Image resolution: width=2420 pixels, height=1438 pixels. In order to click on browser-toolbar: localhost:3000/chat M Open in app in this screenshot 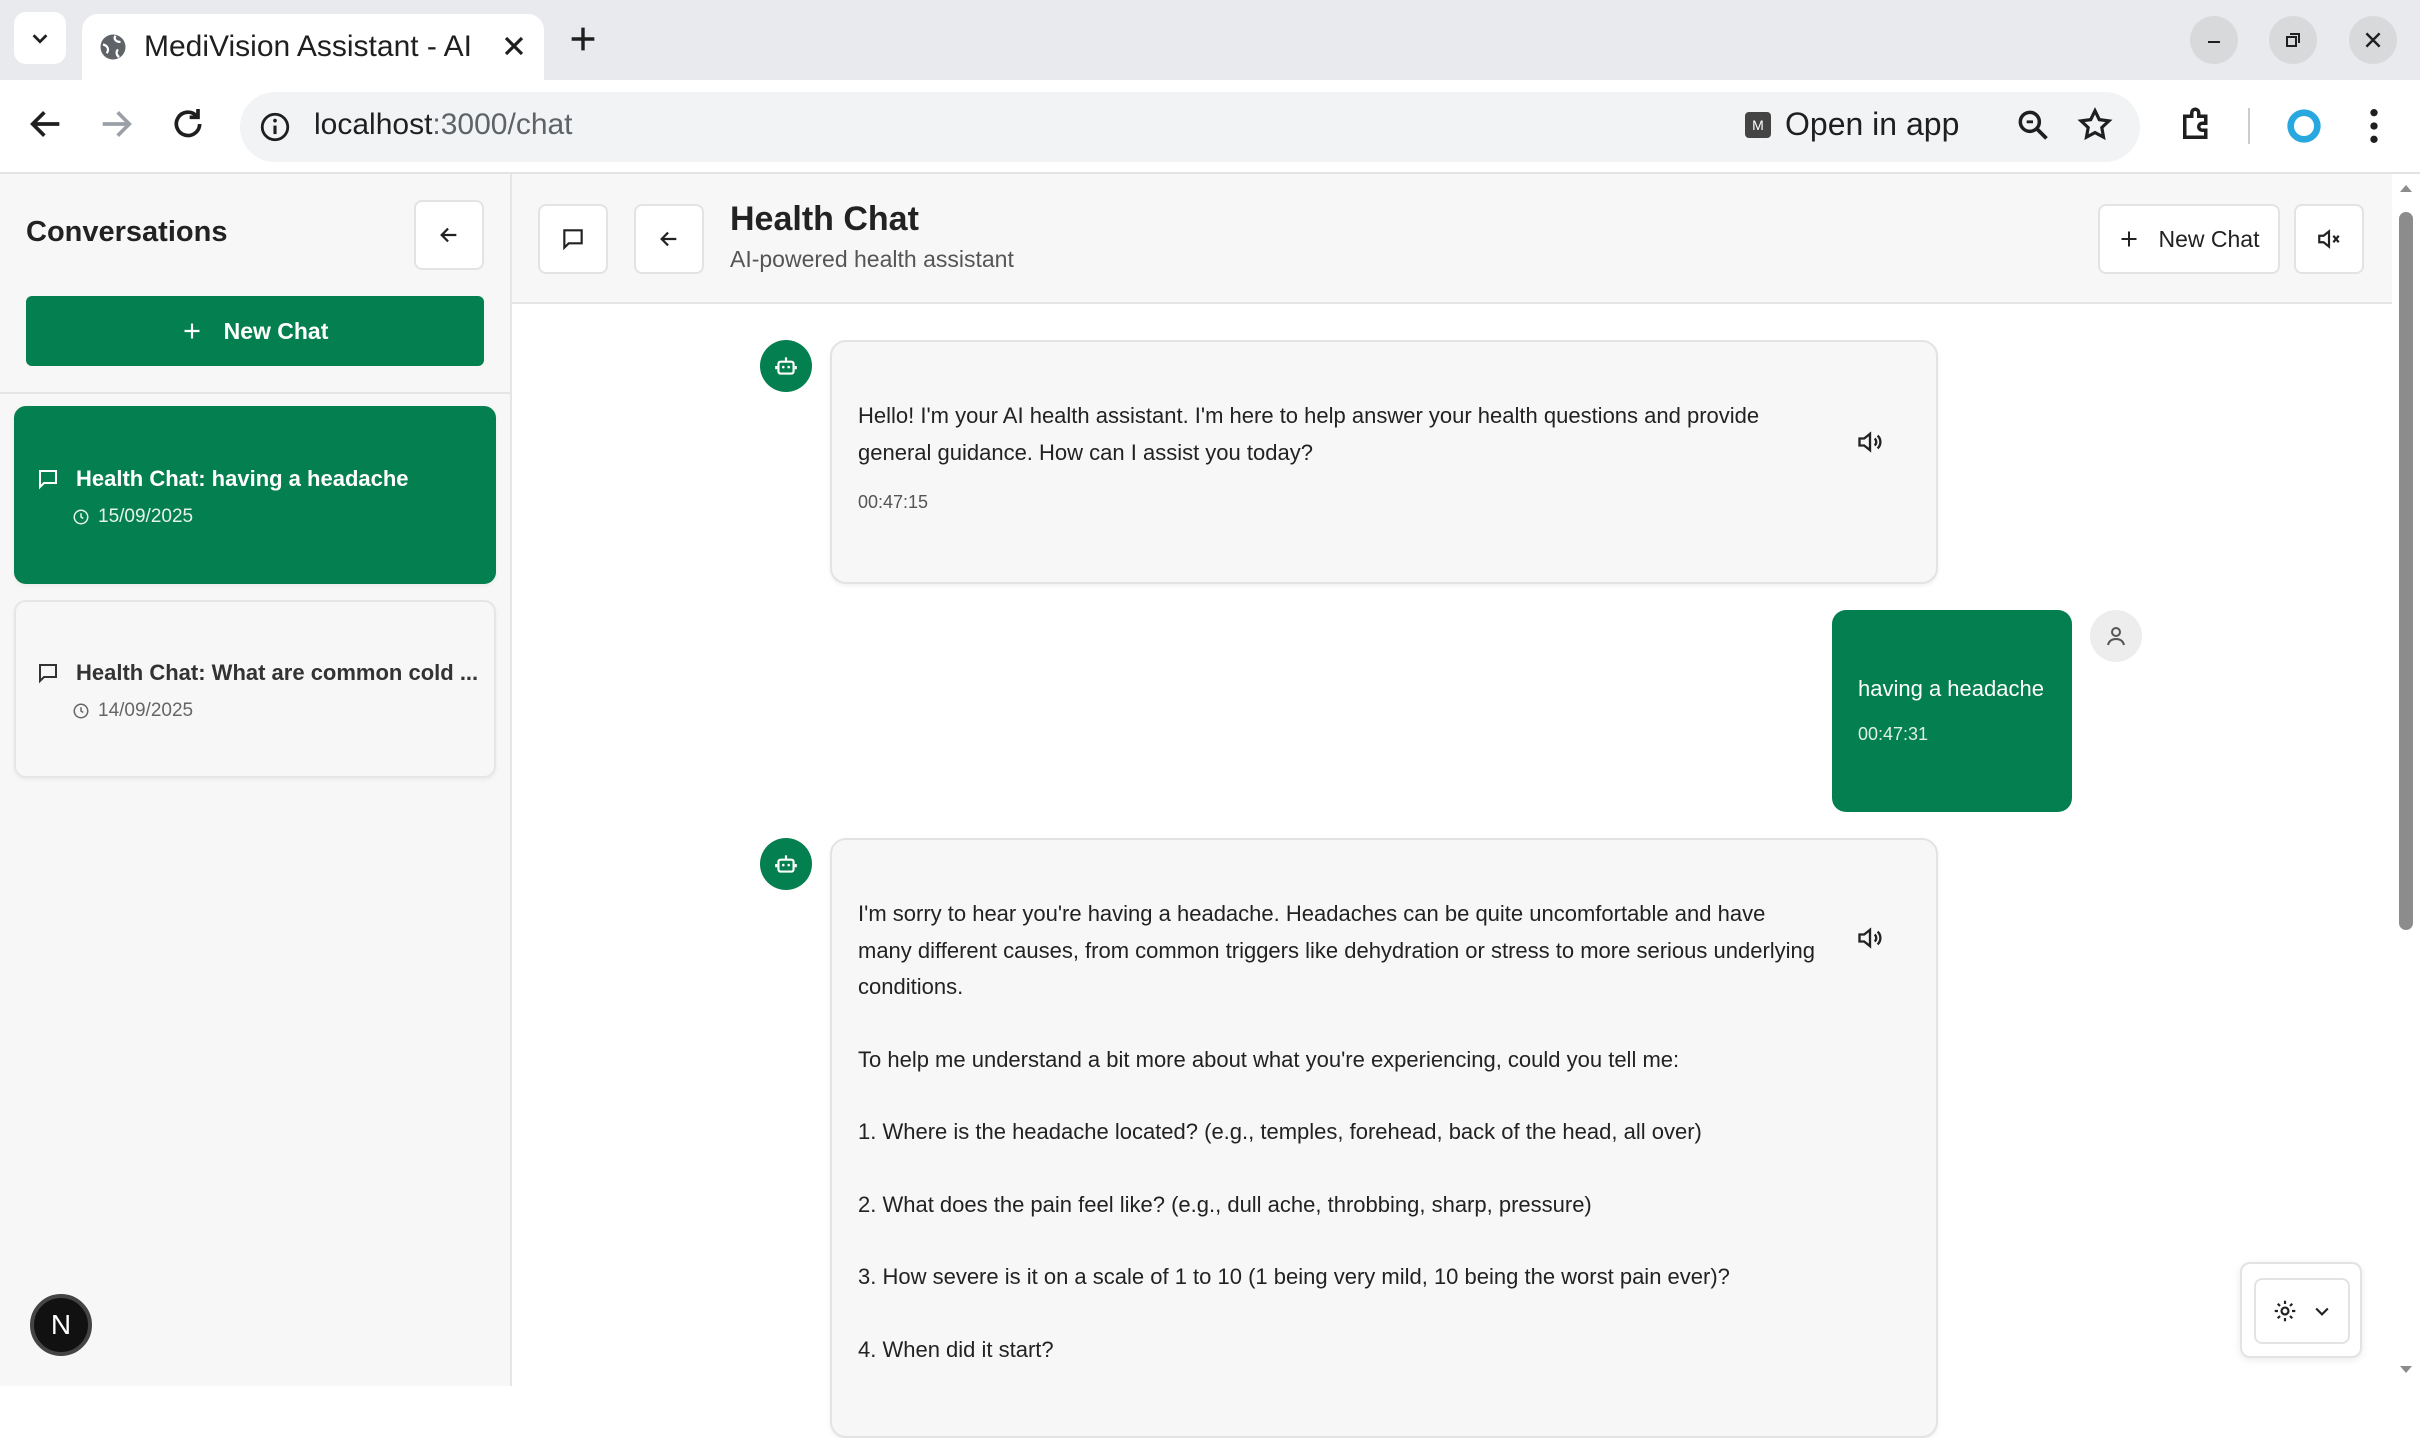, I will do `click(1210, 127)`.